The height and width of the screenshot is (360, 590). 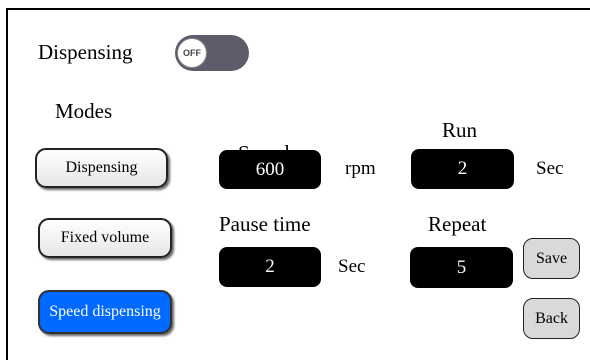 I want to click on mode-fixed-volume-button: Fixed volume, so click(x=105, y=238).